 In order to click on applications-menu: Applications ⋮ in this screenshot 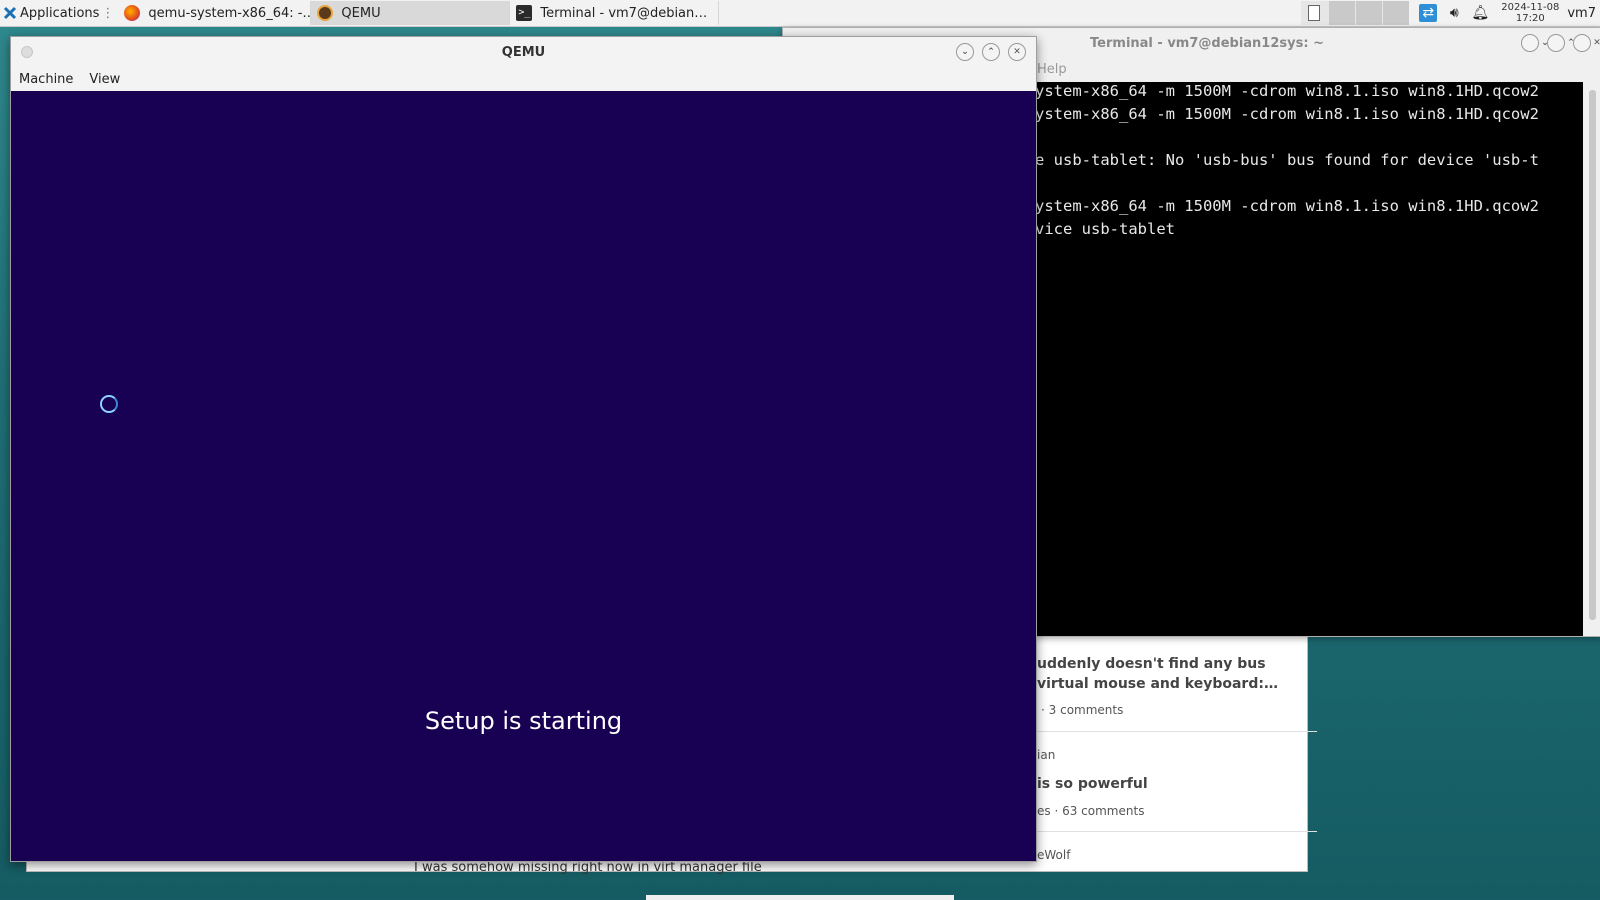, I will do `click(59, 13)`.